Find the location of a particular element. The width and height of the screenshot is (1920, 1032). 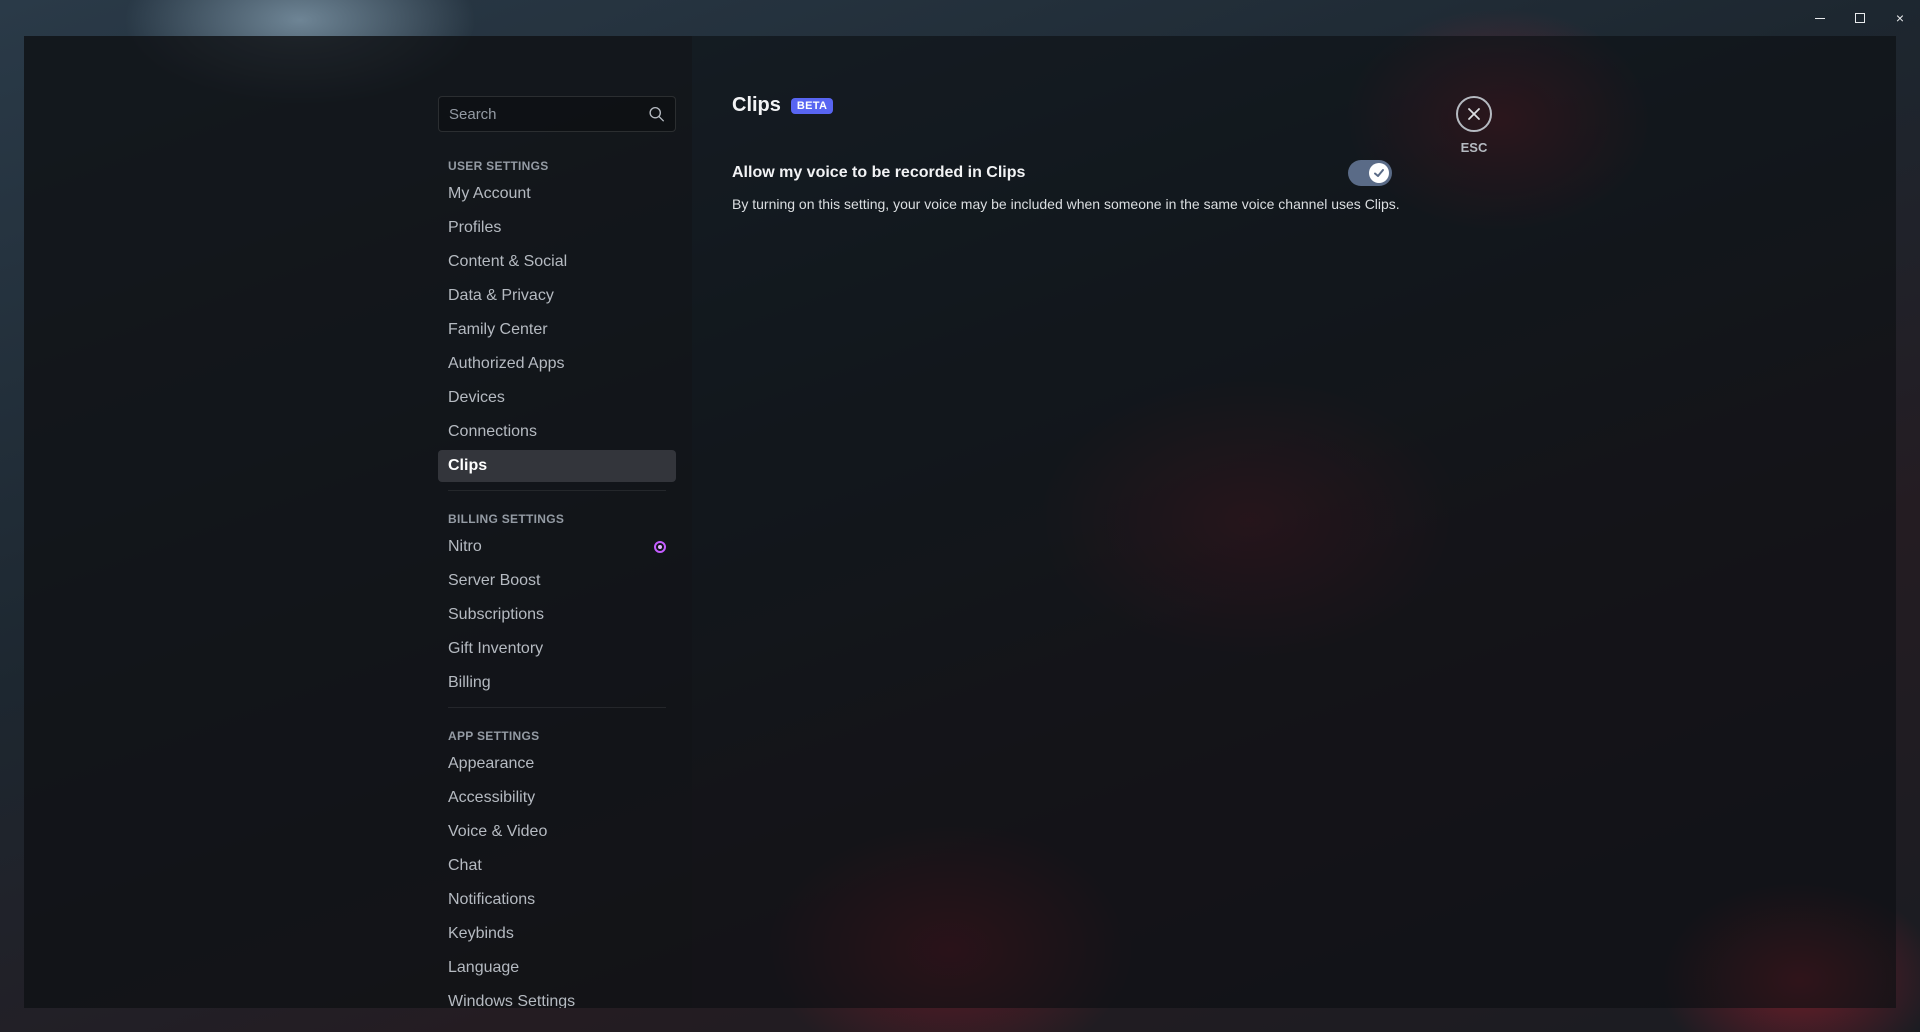

beta-badge: BETA is located at coordinates (812, 105).